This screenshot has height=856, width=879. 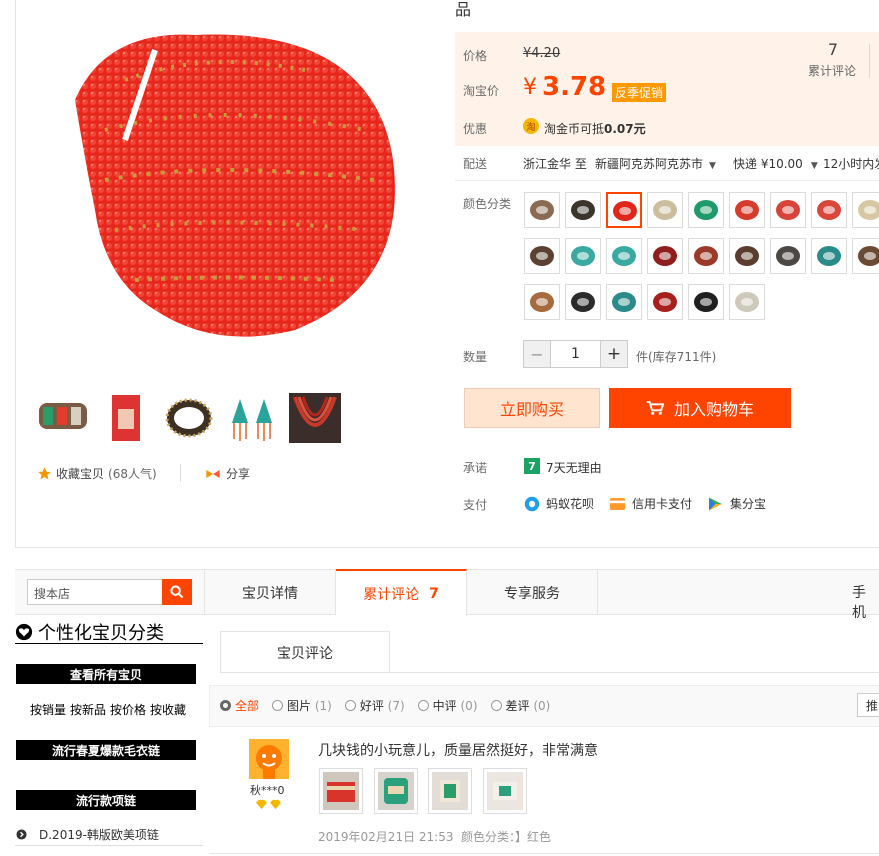 I want to click on filter-option-5: 差评 (0), so click(x=520, y=705).